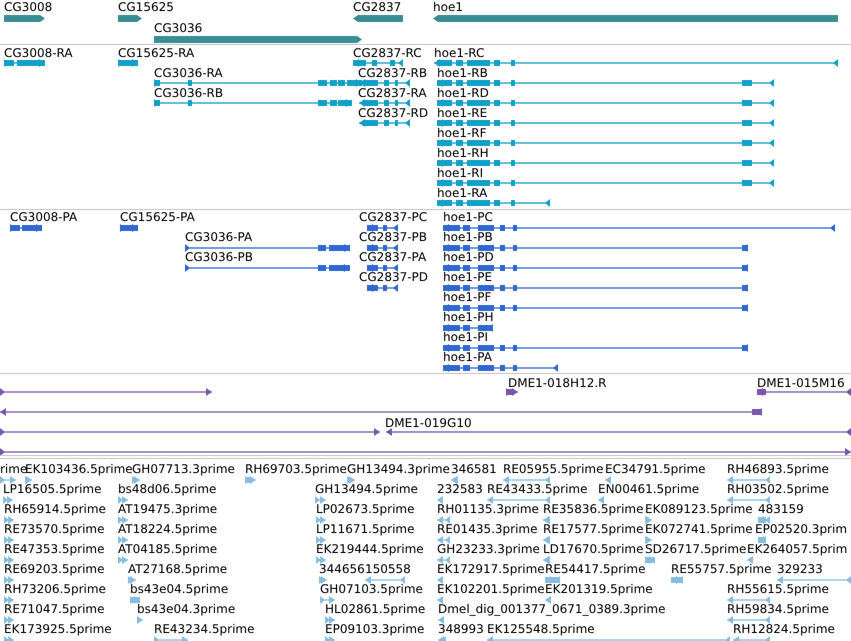  Describe the element at coordinates (179, 589) in the screenshot. I see `est-label: bs43e04.5prime` at that location.